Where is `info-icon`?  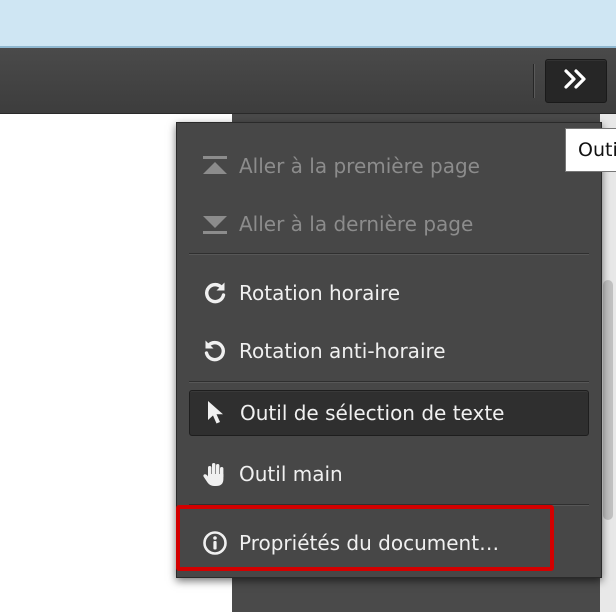
info-icon is located at coordinates (215, 543).